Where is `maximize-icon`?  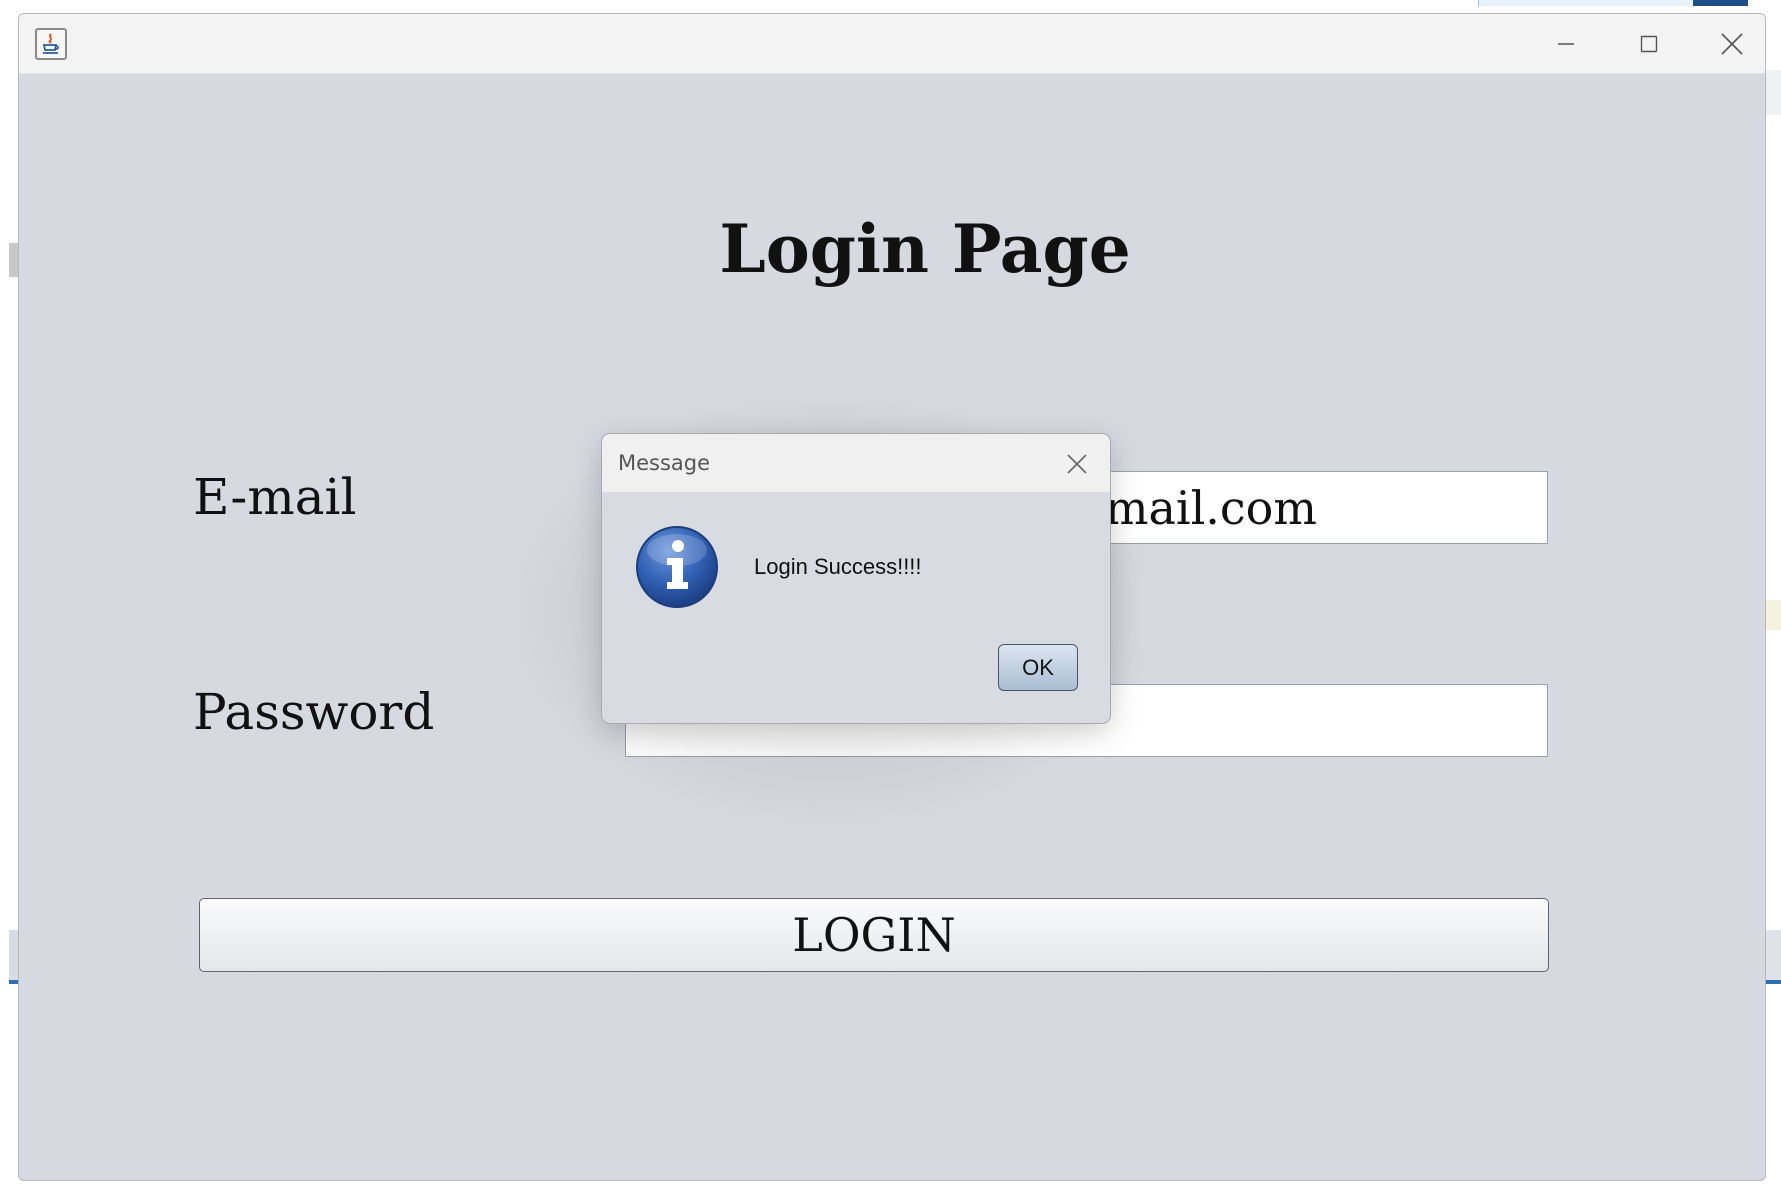
maximize-icon is located at coordinates (1649, 44).